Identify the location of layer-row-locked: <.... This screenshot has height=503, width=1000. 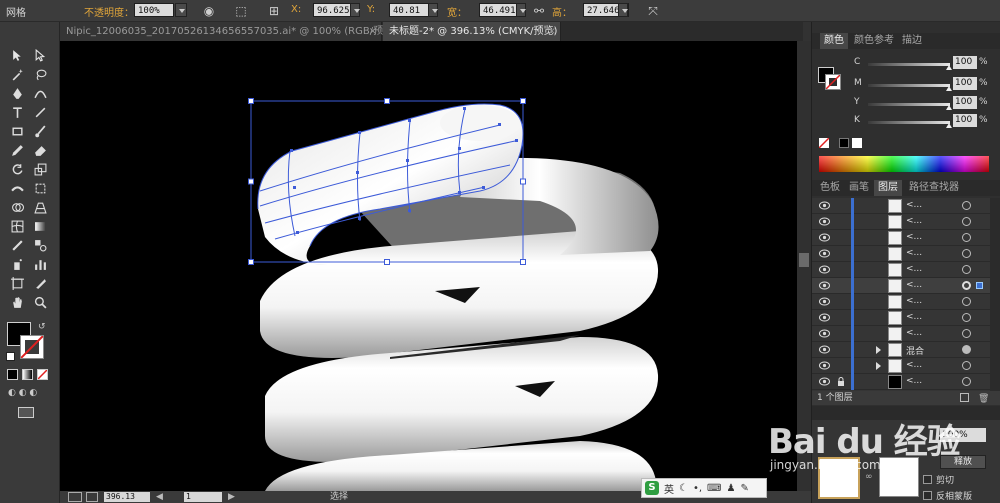
(901, 382).